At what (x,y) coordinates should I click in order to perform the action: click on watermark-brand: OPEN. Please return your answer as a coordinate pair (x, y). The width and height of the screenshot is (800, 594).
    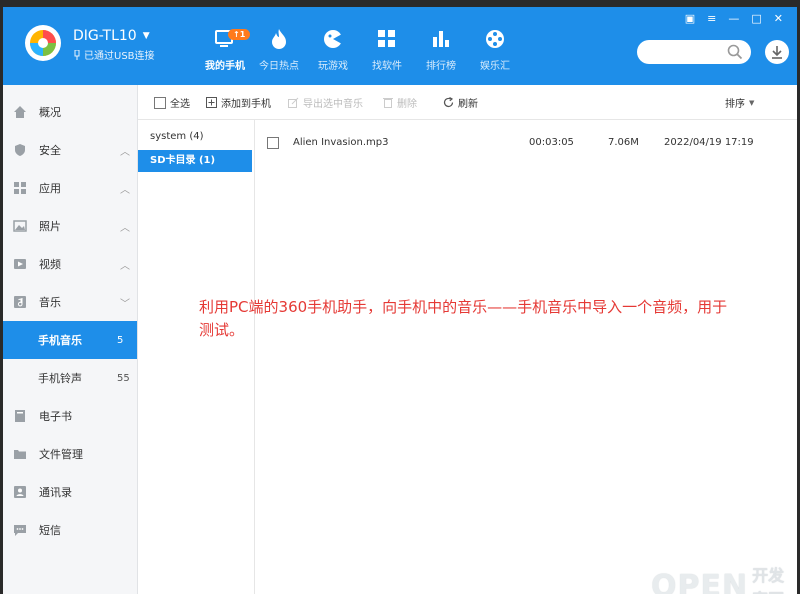
    Looking at the image, I should click on (700, 581).